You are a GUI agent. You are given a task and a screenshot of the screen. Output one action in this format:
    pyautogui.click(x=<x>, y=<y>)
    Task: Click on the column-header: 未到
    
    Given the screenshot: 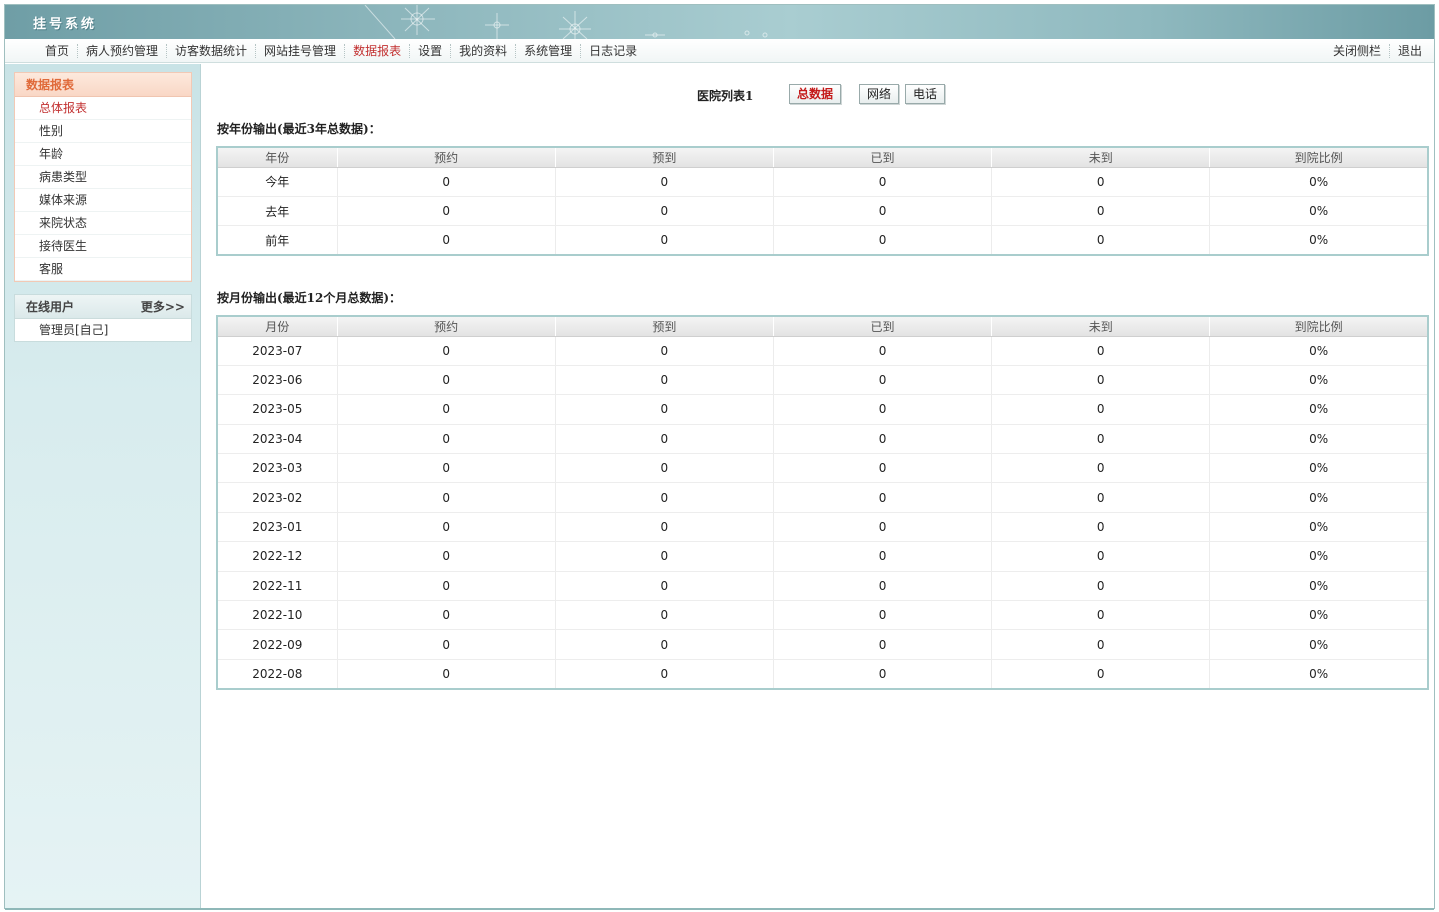 What is the action you would take?
    pyautogui.click(x=1100, y=157)
    